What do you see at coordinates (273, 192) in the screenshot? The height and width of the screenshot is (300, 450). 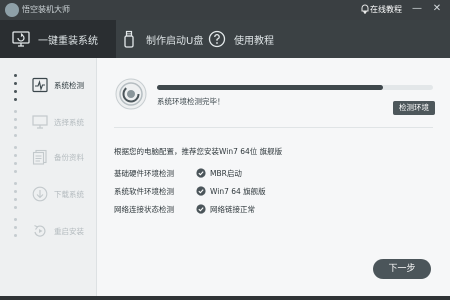 I see `check-row-software: 系统软件环境检测 Win7 64 旗舰版` at bounding box center [273, 192].